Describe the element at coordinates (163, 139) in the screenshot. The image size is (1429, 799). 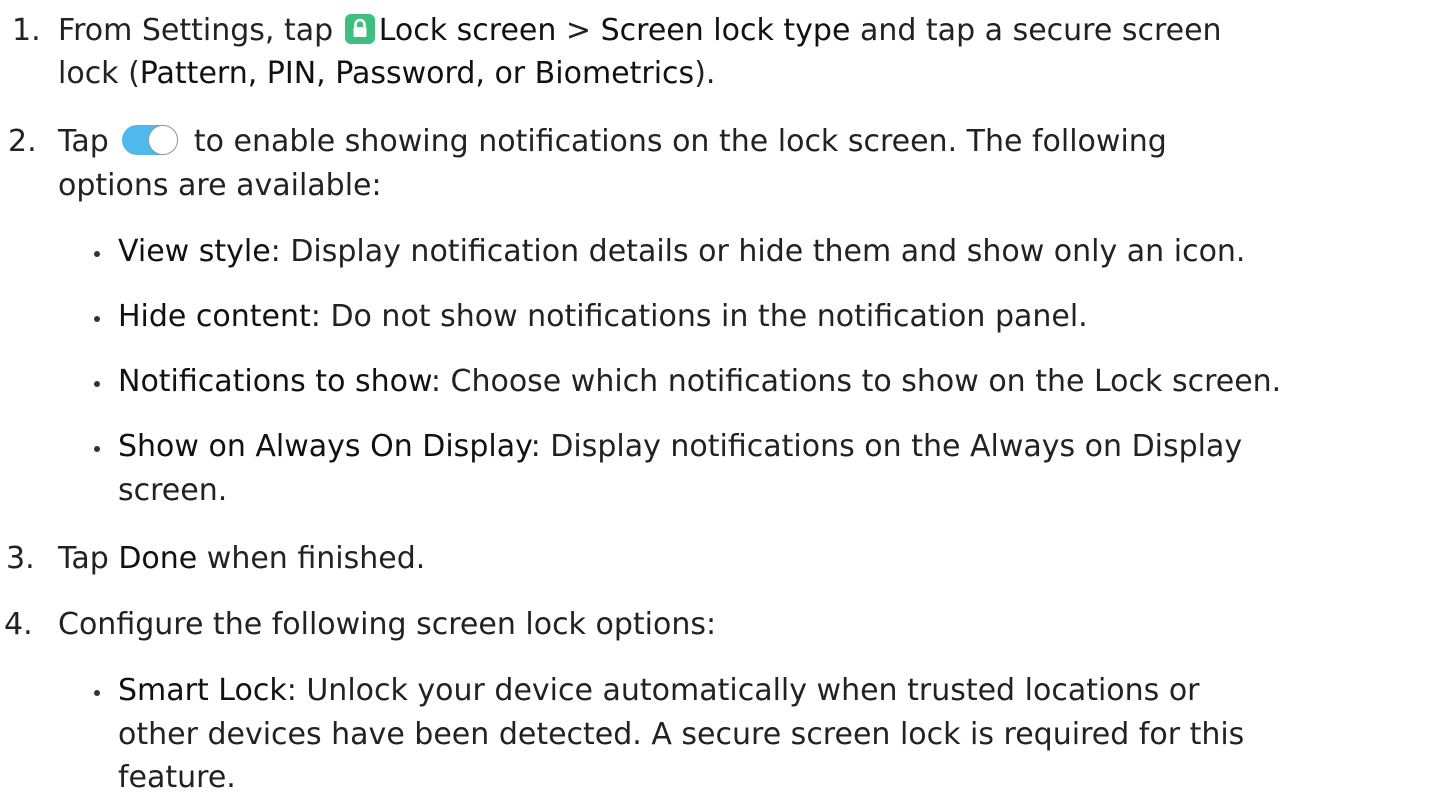
I see `toggle-knob` at that location.